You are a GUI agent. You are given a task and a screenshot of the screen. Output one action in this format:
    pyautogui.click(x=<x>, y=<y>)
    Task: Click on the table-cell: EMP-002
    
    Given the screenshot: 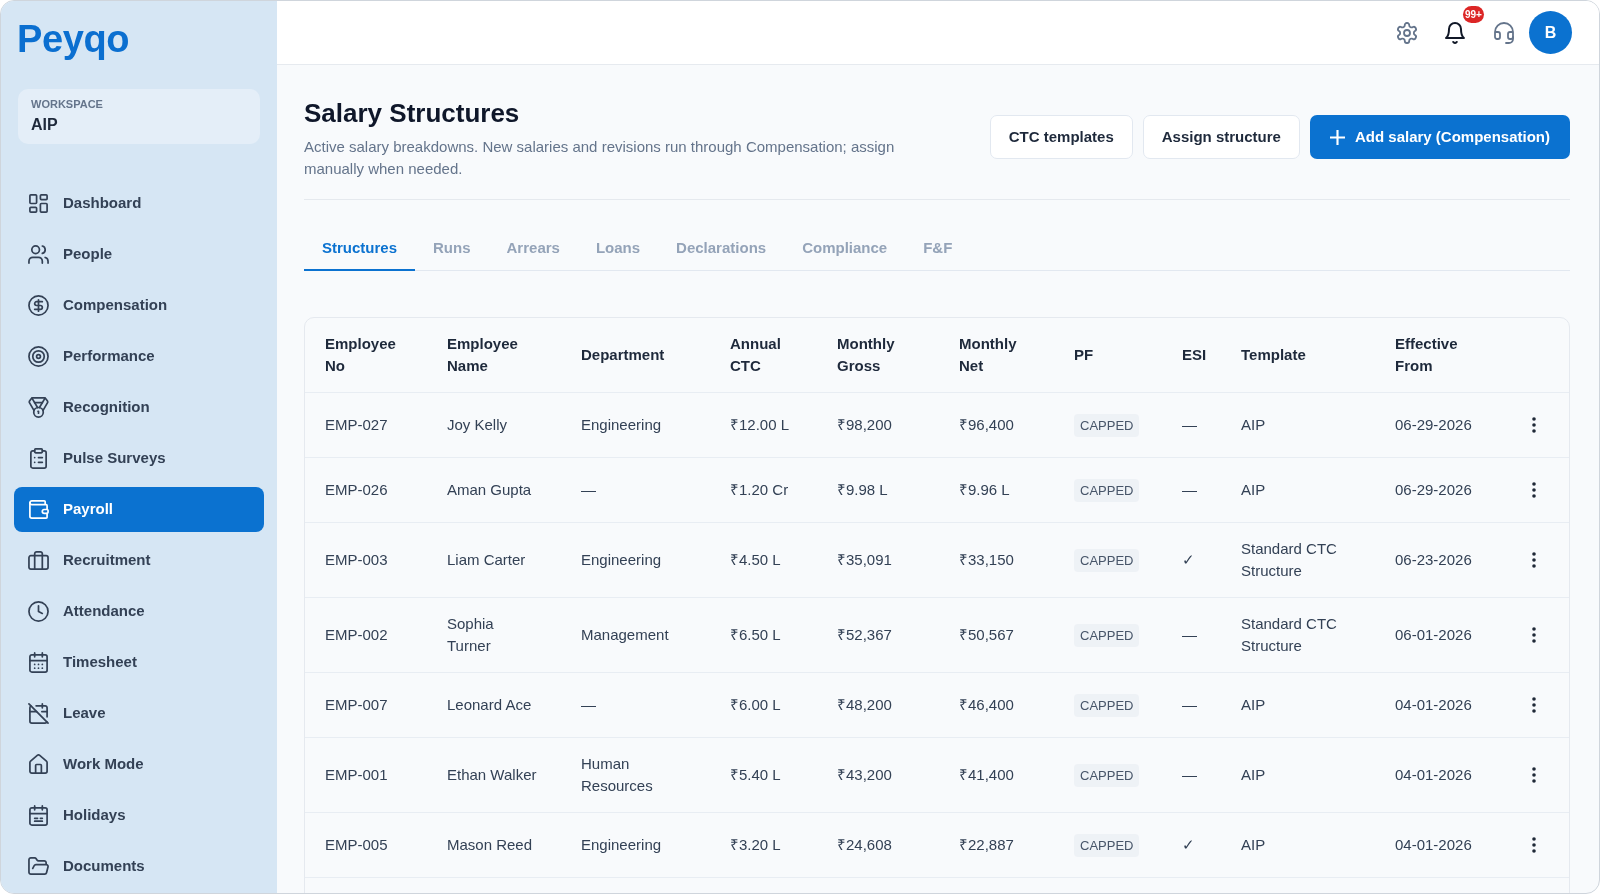 What is the action you would take?
    pyautogui.click(x=376, y=635)
    